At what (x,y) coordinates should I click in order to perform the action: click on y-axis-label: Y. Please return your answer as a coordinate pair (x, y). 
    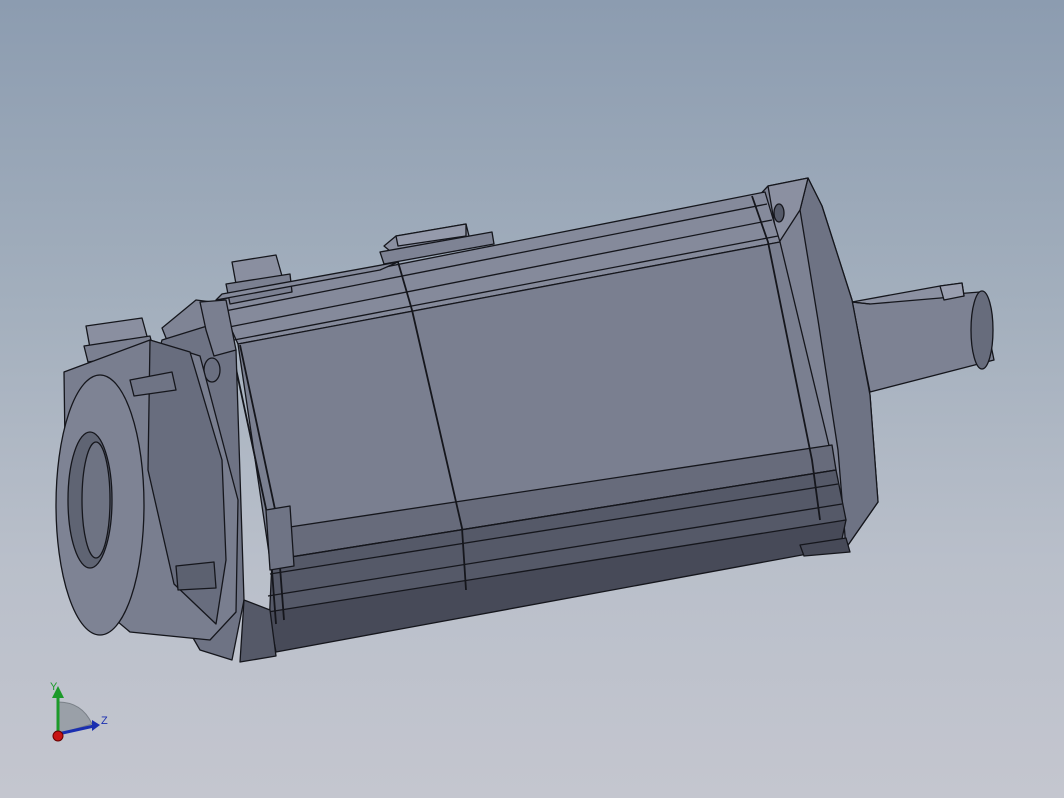
    Looking at the image, I should click on (54, 687).